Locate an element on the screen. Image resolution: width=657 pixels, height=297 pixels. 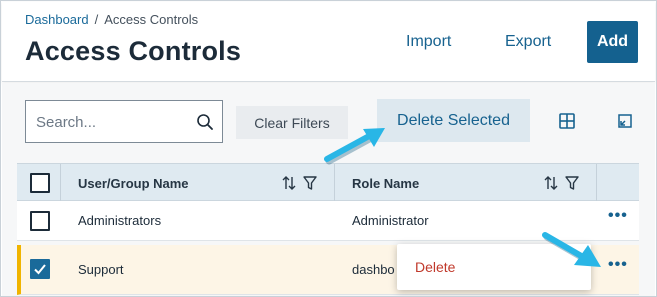
checkmark-icon is located at coordinates (40, 269).